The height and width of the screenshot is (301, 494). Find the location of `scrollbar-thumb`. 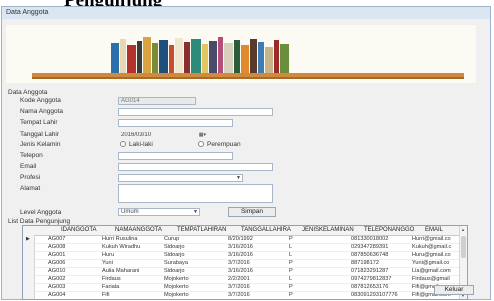

scrollbar-thumb is located at coordinates (463, 247).